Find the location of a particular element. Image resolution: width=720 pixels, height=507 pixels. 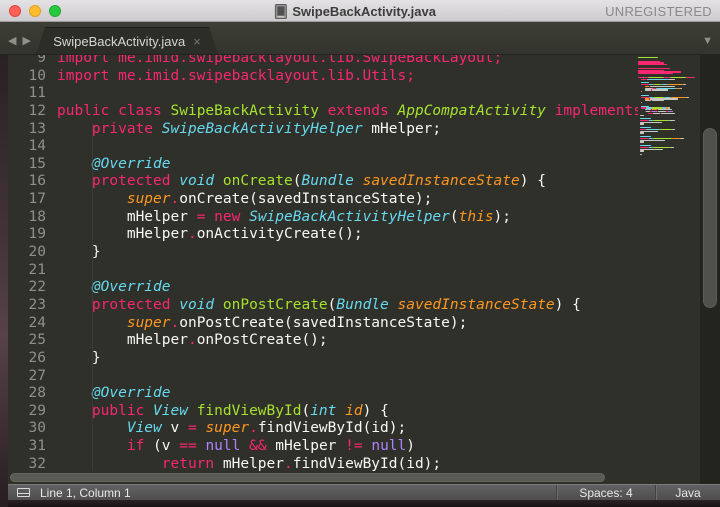

titlebar: SwipeBackActivity.java UNREGISTERED is located at coordinates (360, 11).